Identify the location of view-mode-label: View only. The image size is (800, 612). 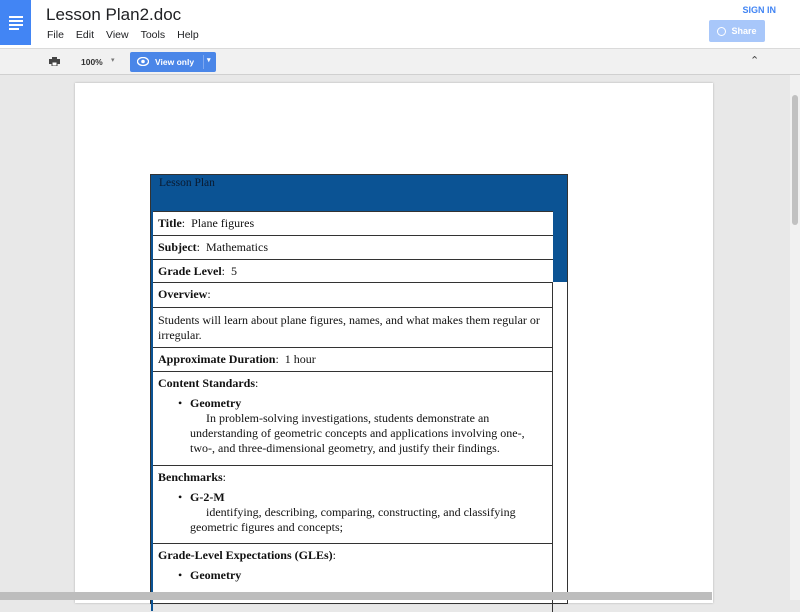
(175, 62).